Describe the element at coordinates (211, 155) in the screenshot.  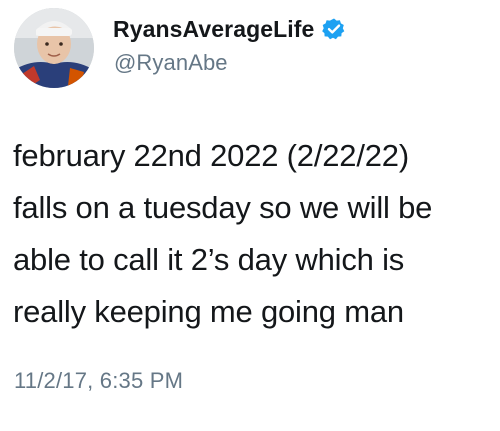
I see `tweet-text-line: february 22nd 2022 (2/22/22)` at that location.